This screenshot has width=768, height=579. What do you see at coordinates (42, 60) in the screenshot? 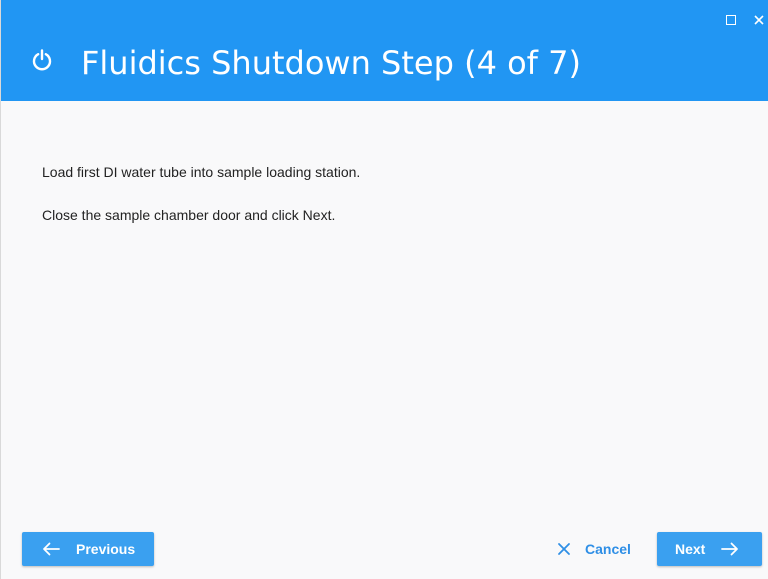
I see `power-icon` at bounding box center [42, 60].